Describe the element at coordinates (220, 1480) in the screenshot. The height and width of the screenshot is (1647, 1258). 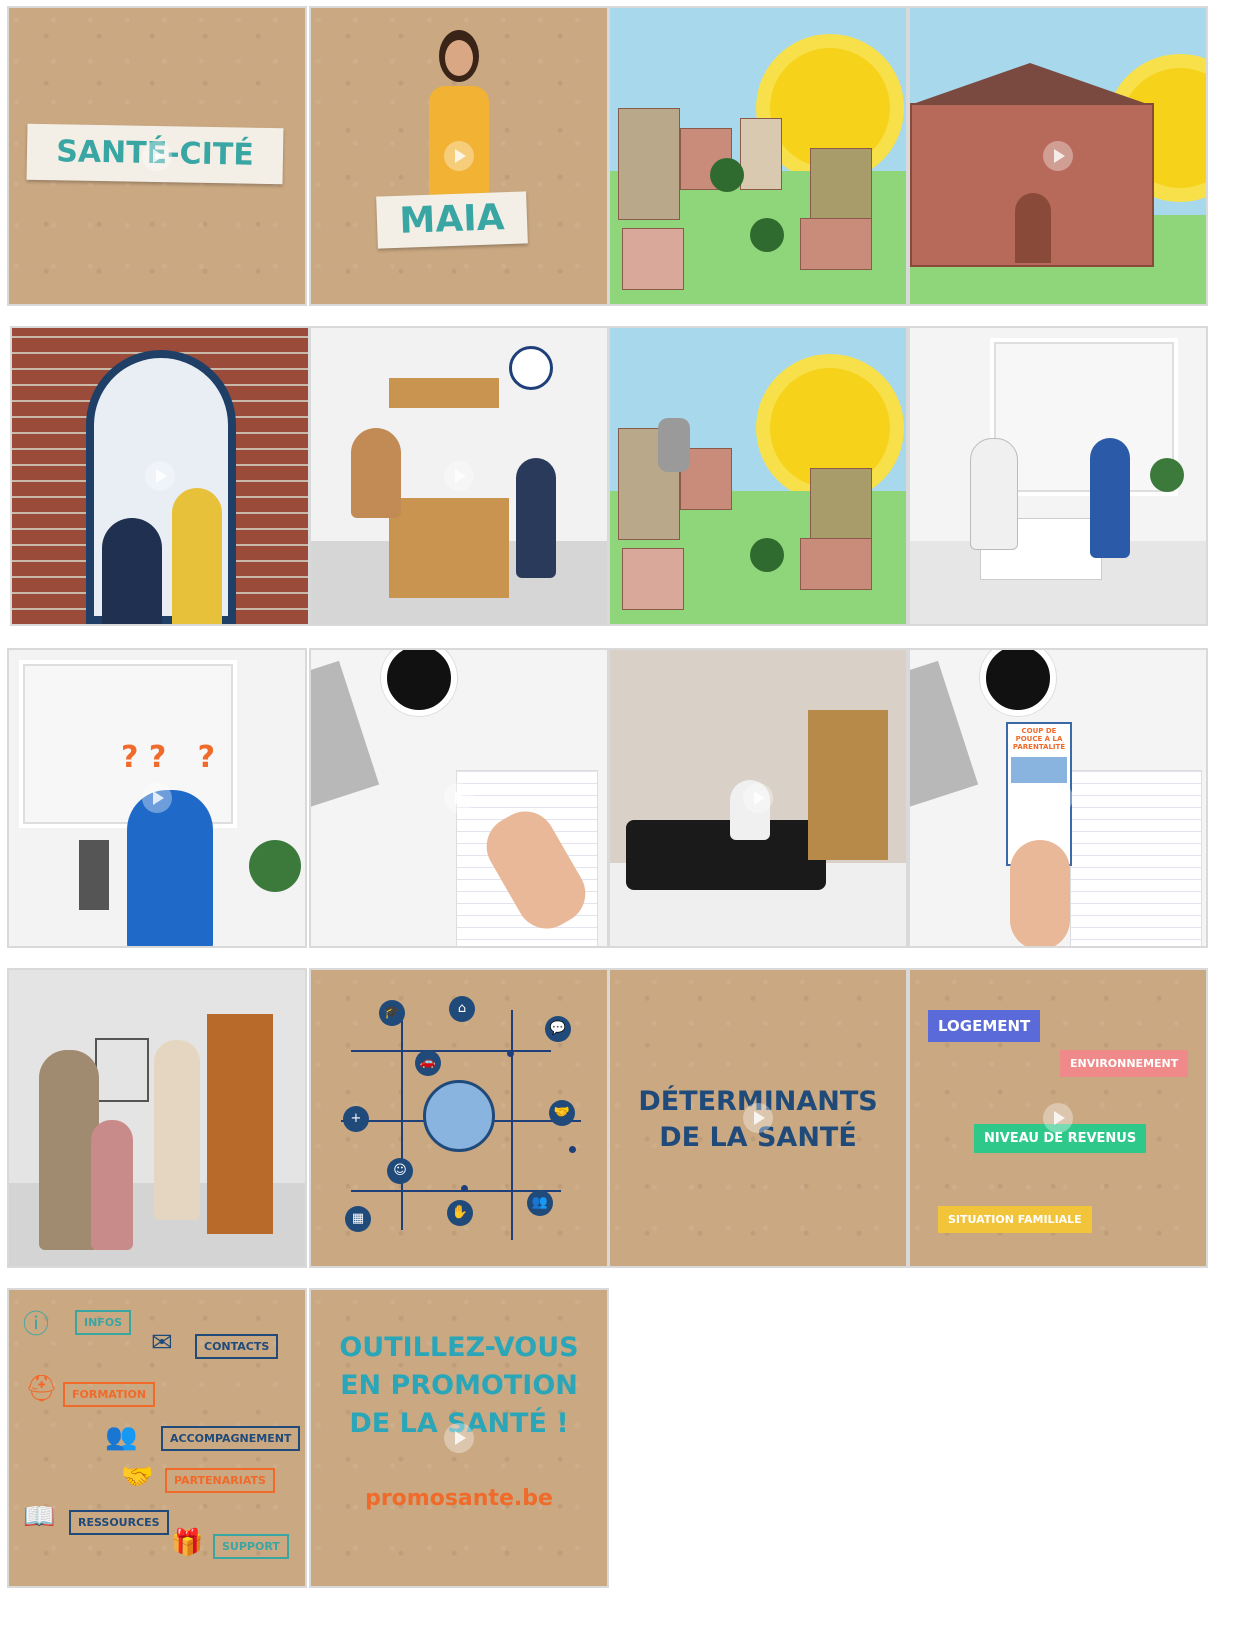
I see `tag-partenariats: PARTENARIATS` at that location.